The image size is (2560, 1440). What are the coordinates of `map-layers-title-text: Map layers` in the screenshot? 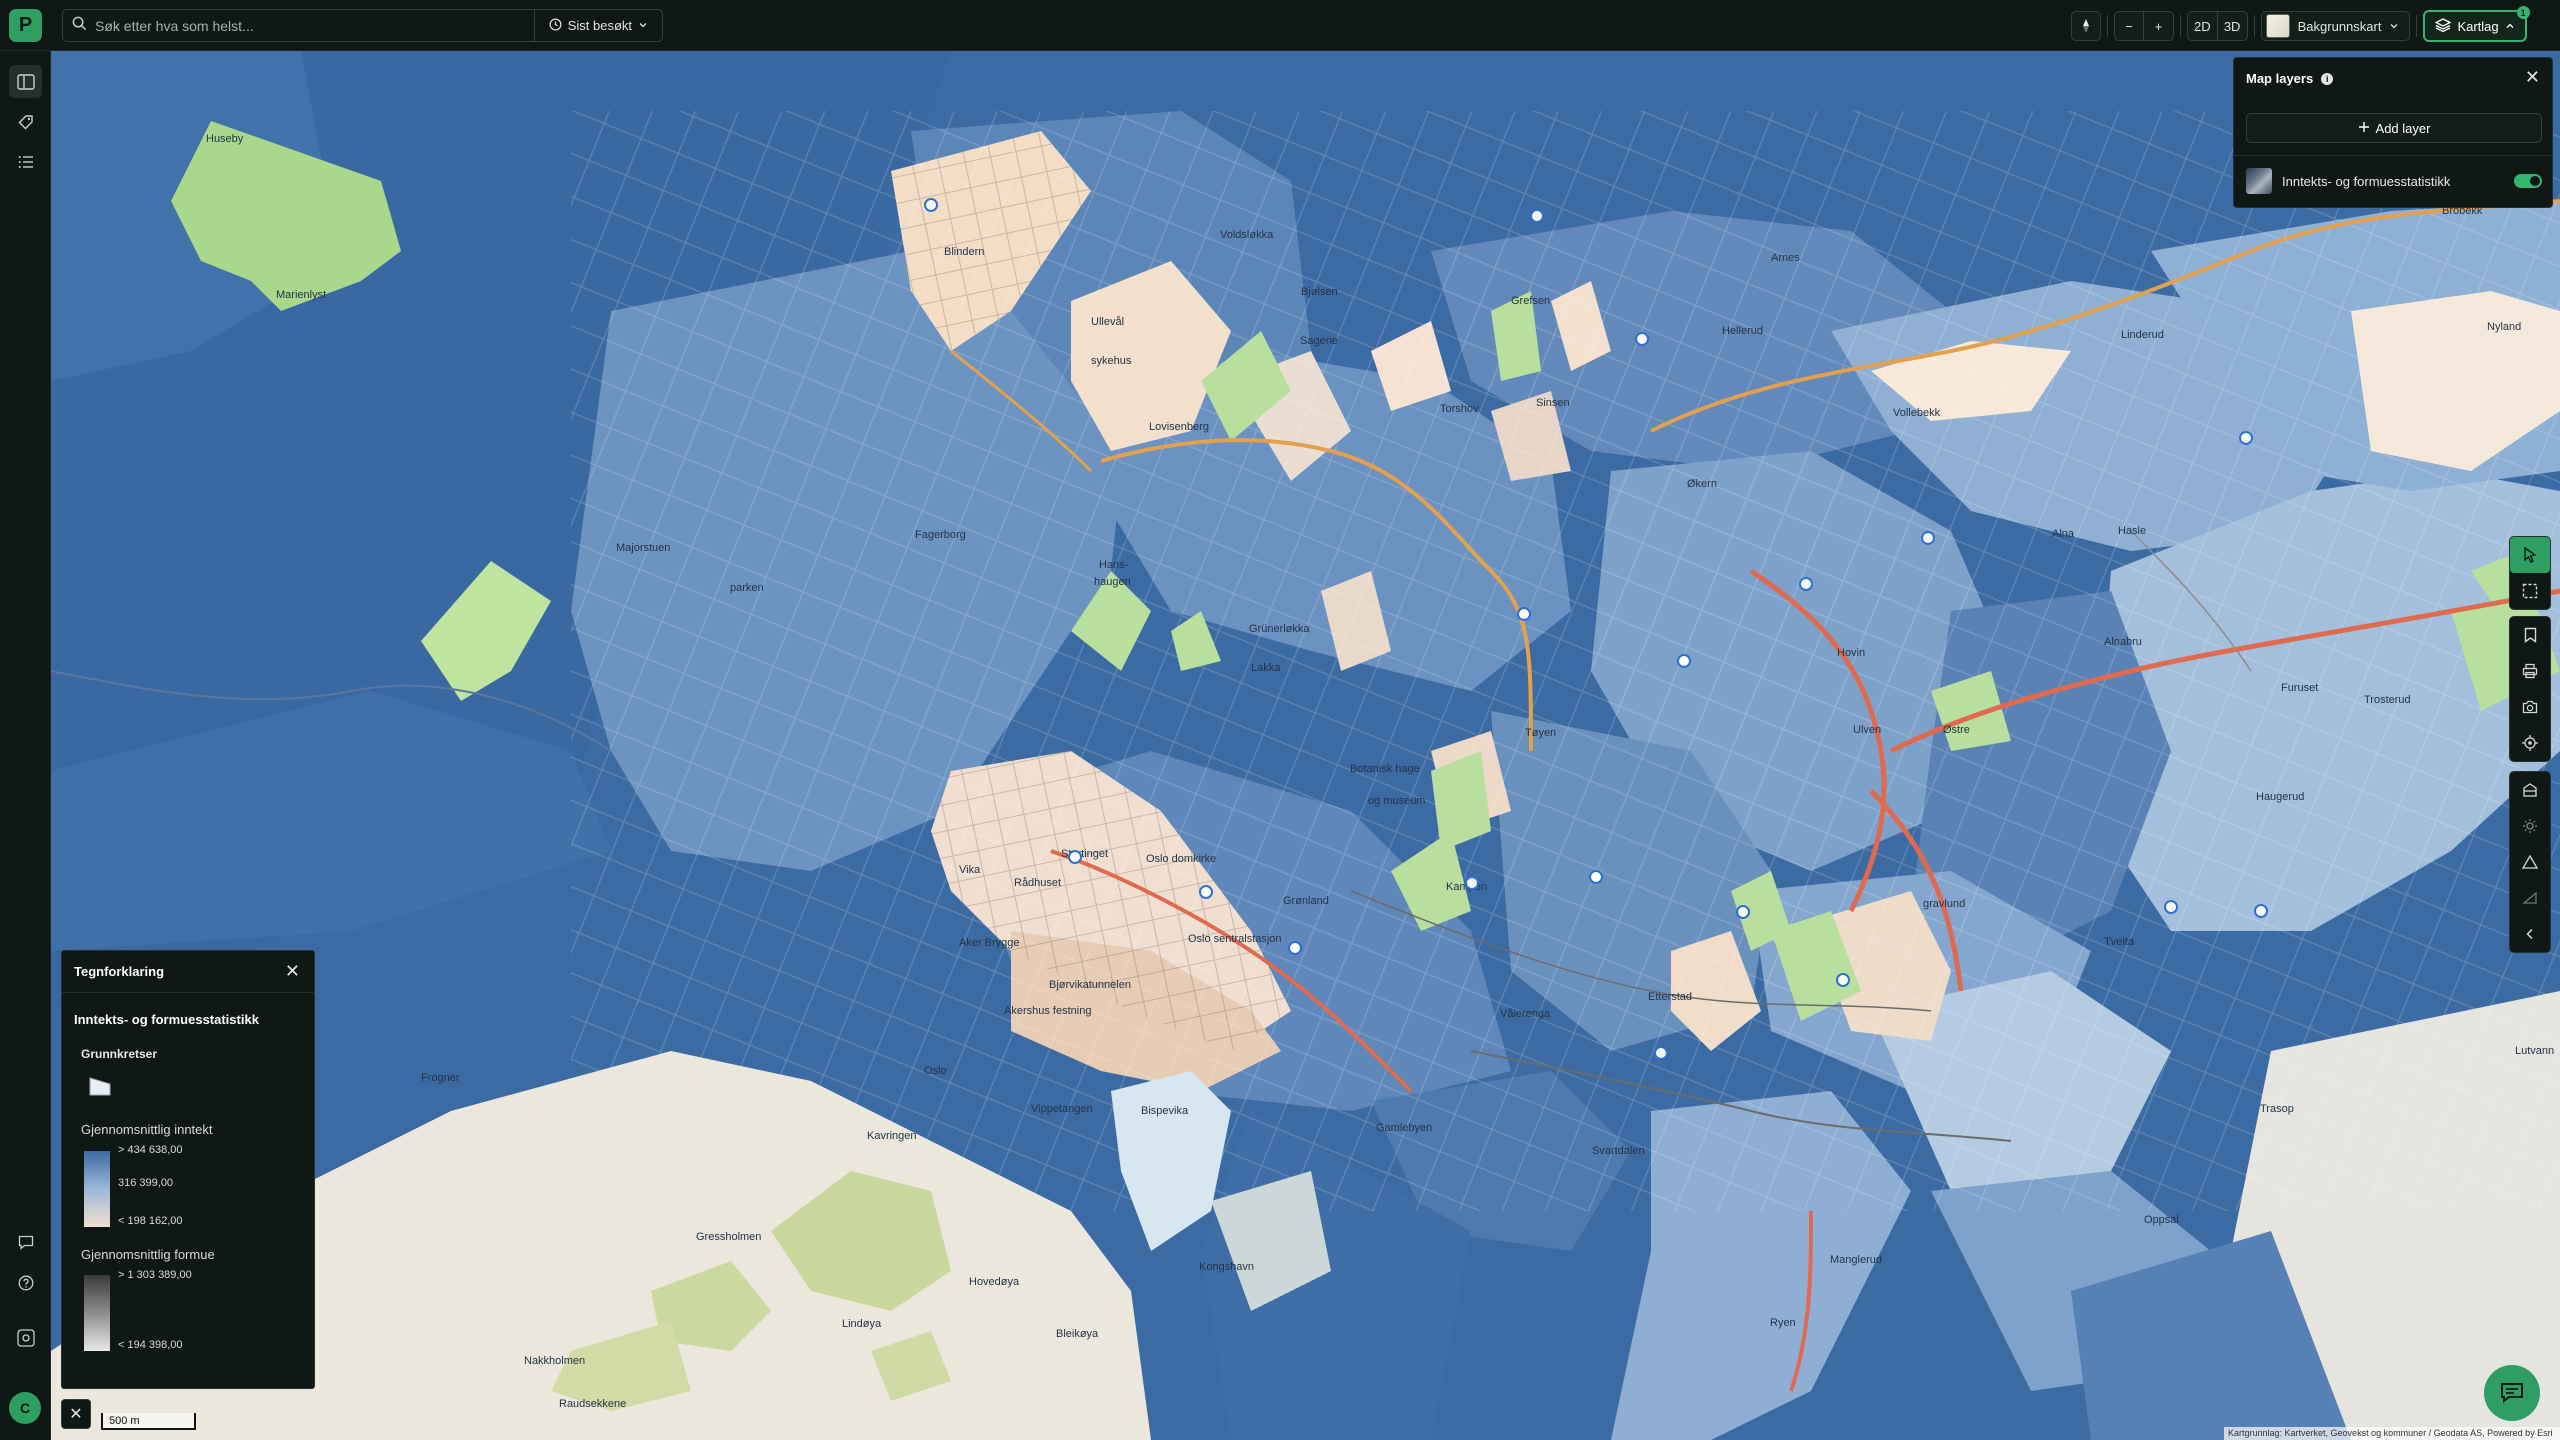 It's located at (2280, 78).